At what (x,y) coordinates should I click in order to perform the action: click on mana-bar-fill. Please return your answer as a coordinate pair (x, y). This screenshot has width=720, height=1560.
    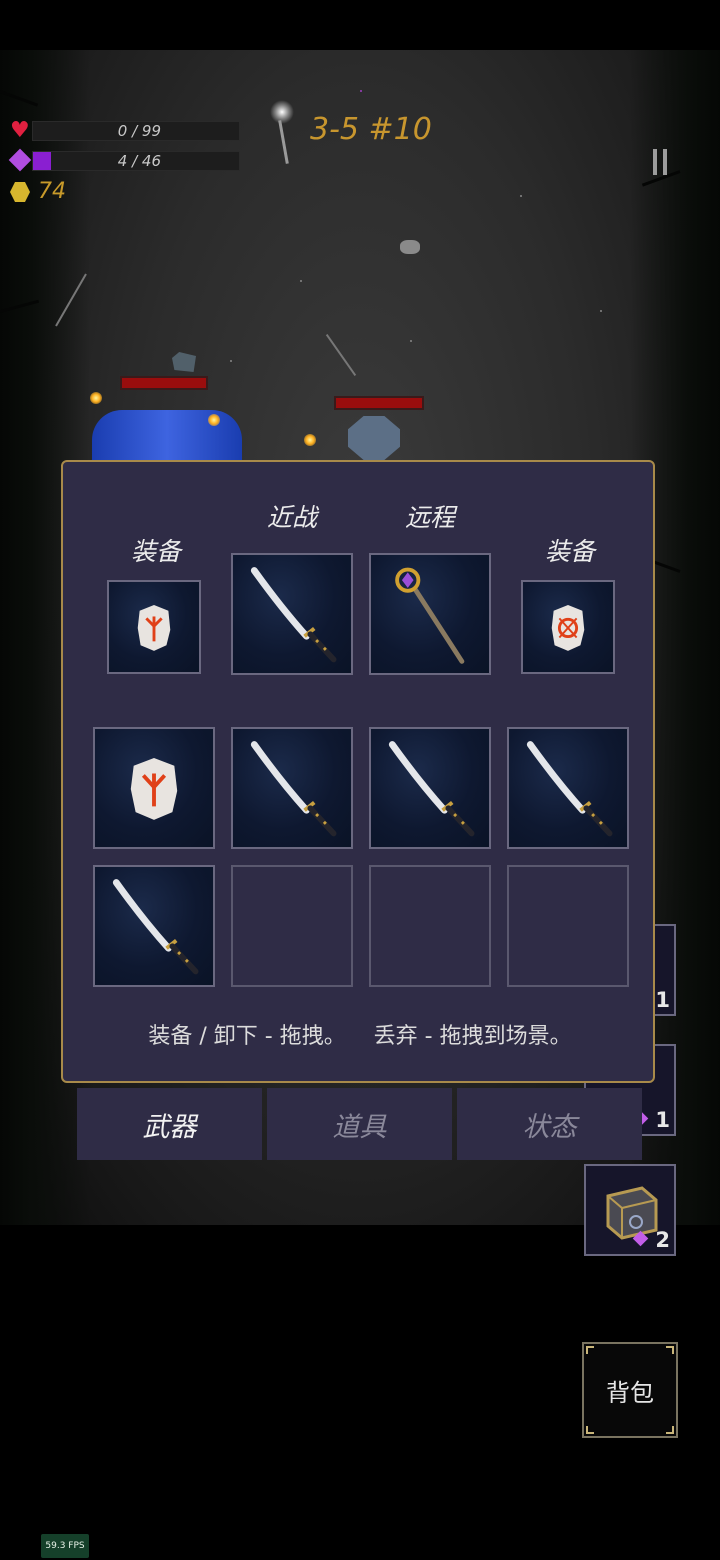
    Looking at the image, I should click on (42, 161).